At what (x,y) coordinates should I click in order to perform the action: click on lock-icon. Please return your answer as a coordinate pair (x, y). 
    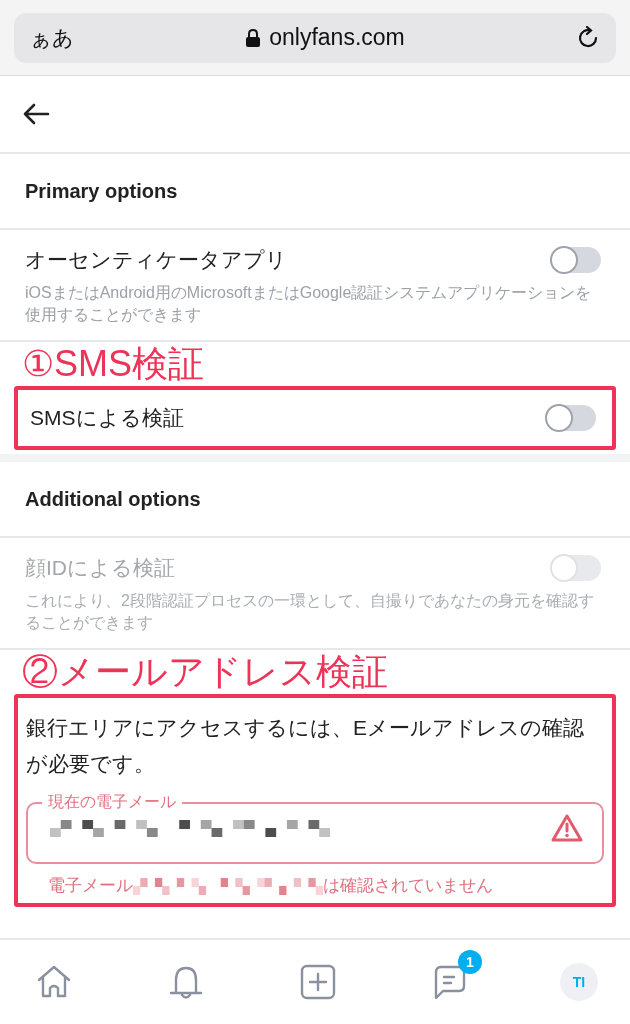
    Looking at the image, I should click on (253, 37).